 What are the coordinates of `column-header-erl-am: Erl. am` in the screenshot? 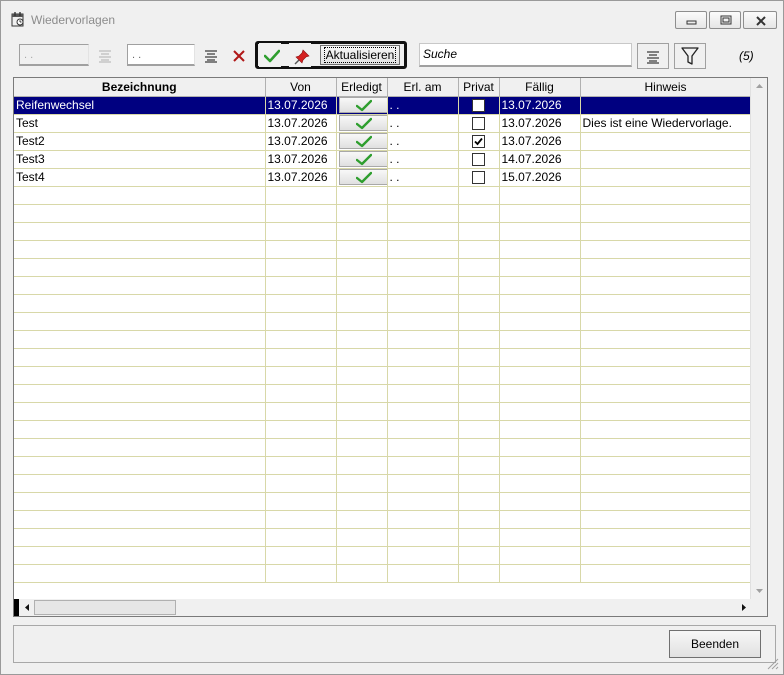 It's located at (423, 87).